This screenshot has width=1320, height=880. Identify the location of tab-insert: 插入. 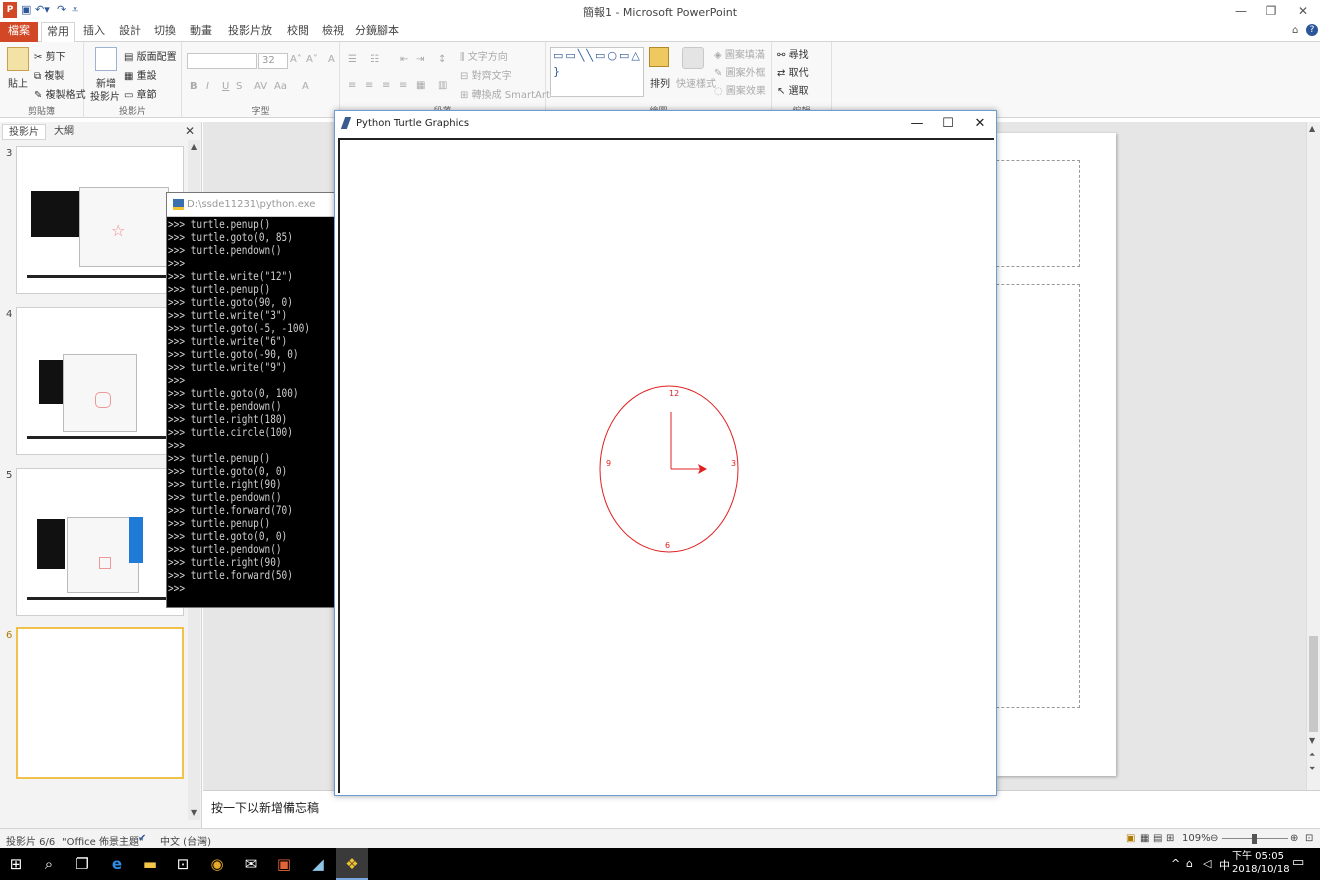
(94, 32).